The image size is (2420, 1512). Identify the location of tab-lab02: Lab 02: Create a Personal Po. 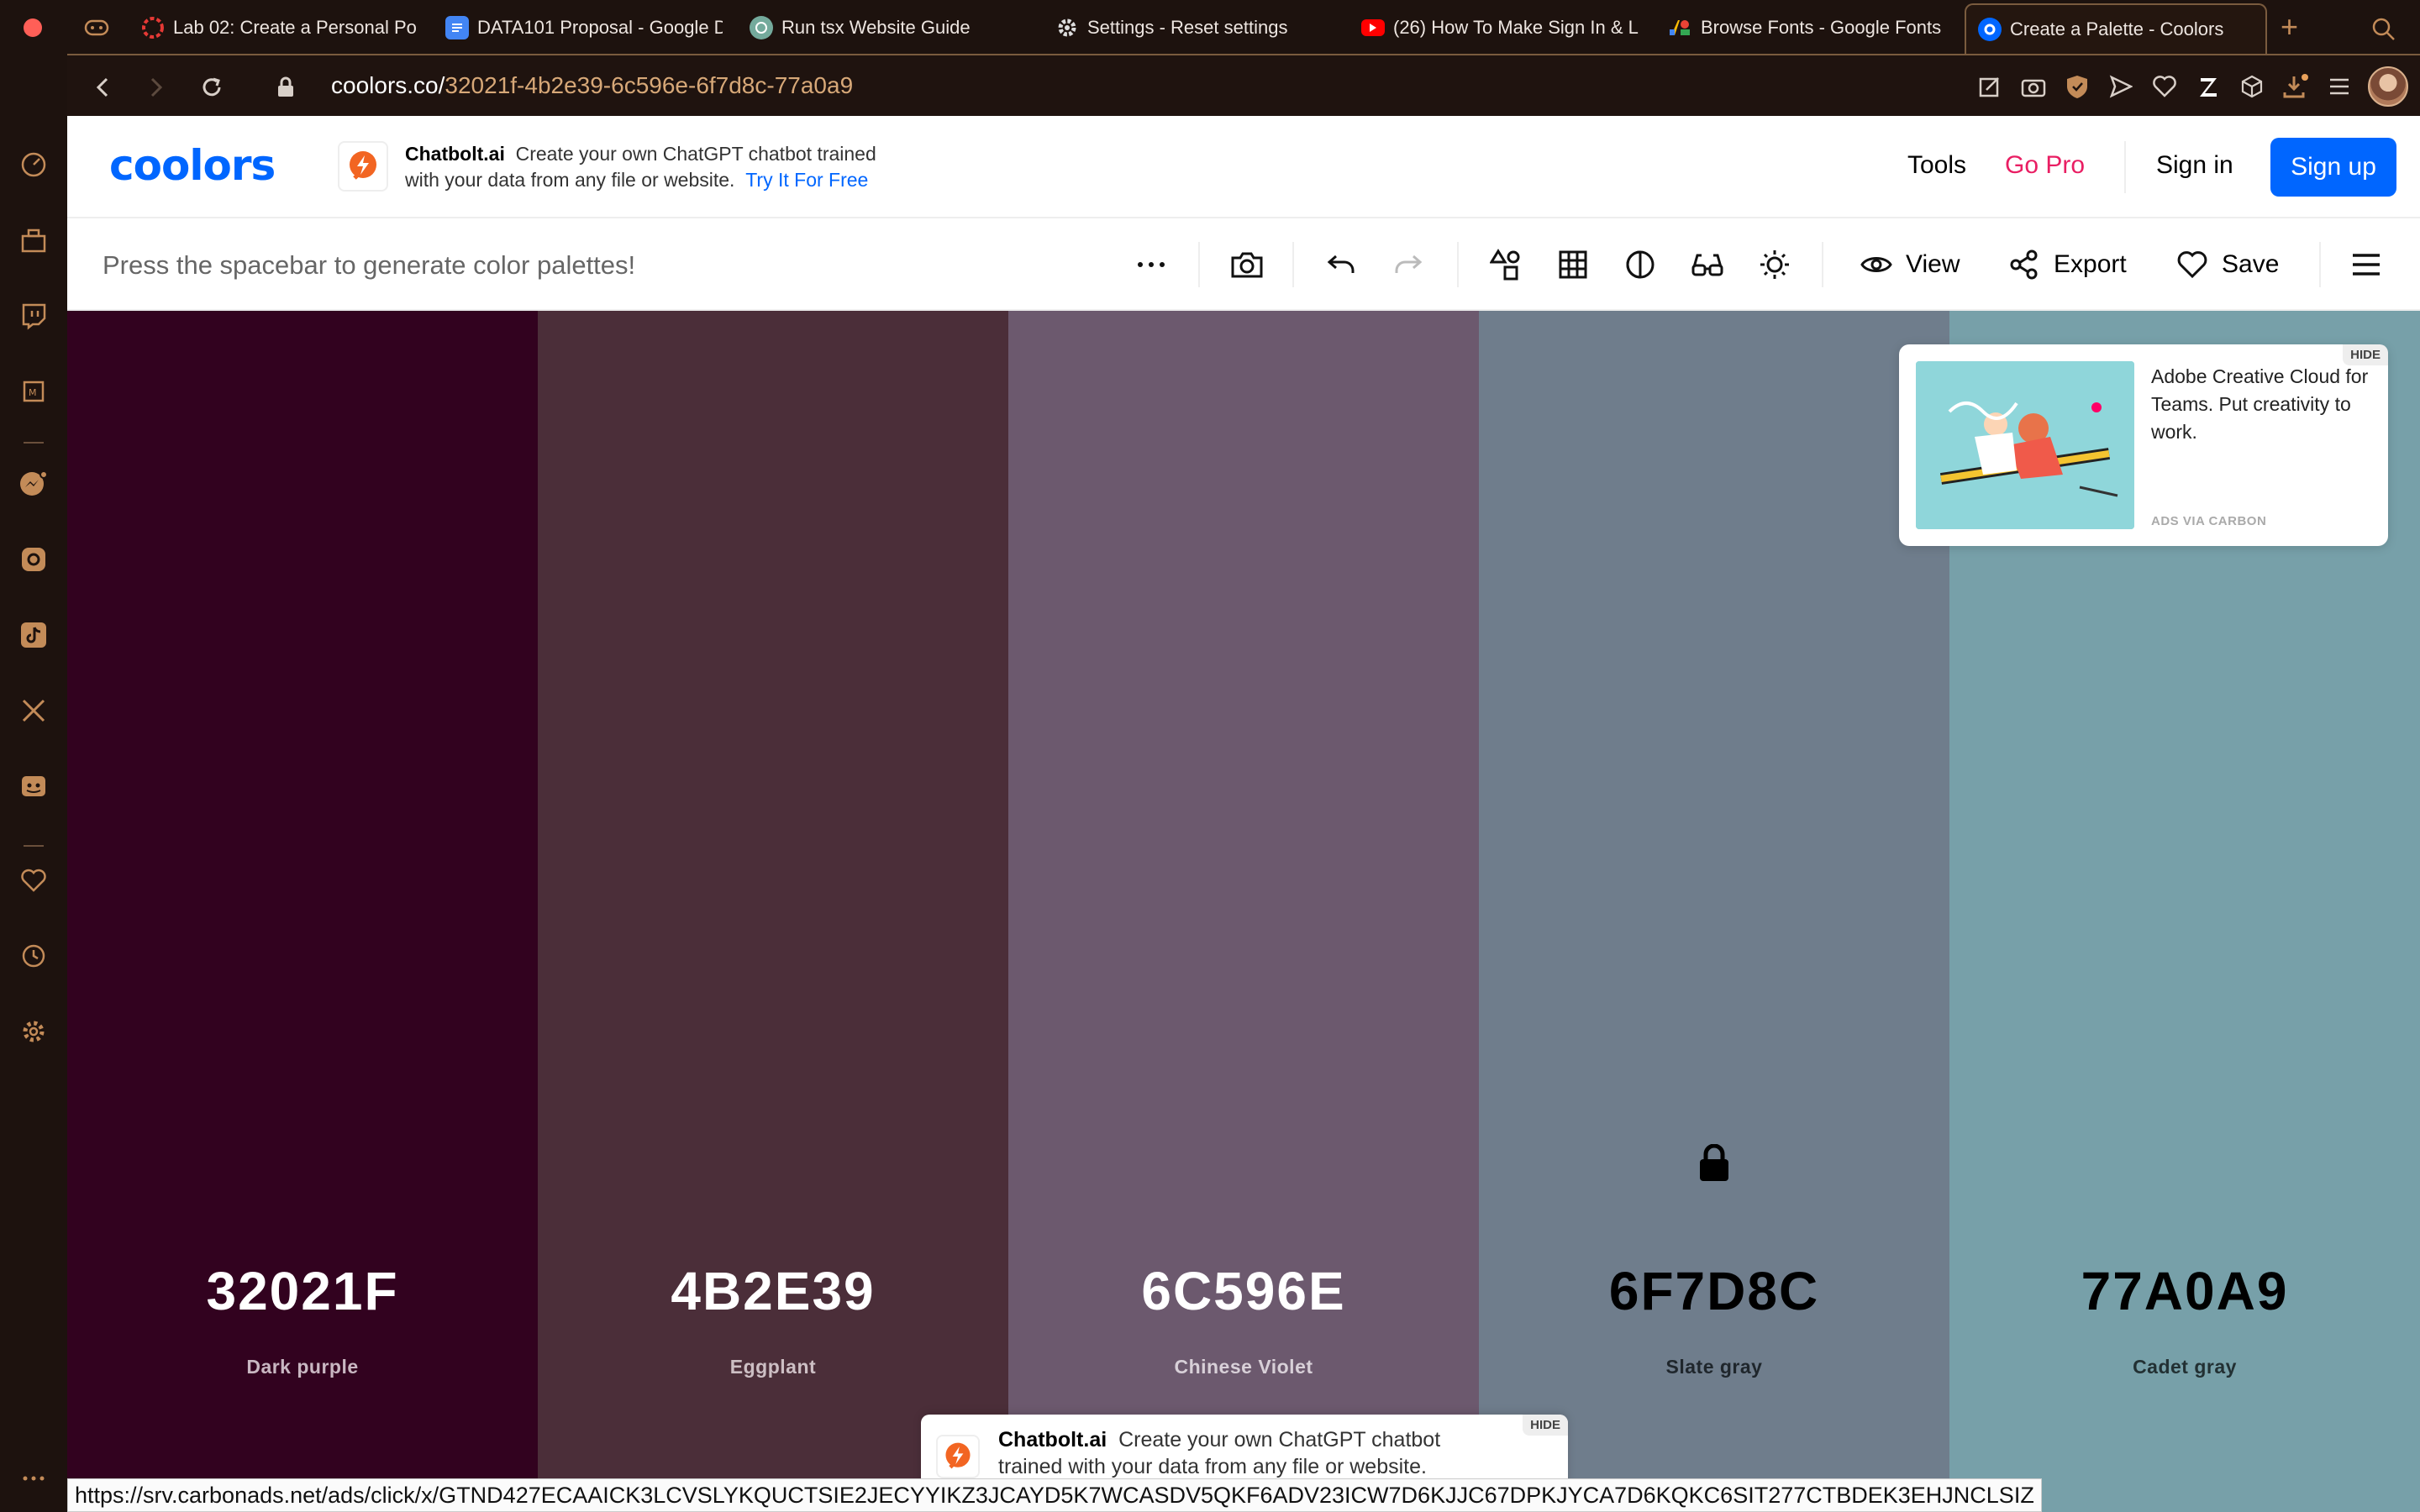
(279, 28).